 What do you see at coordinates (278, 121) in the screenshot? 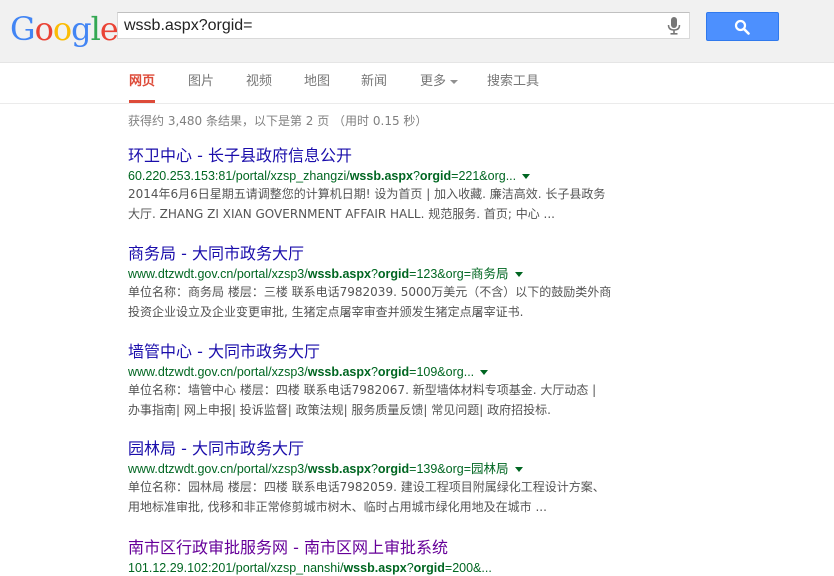
I see `result-stats: 获得约 3,480 条结果，以下是第 2 页 （用时 0.15 秒）` at bounding box center [278, 121].